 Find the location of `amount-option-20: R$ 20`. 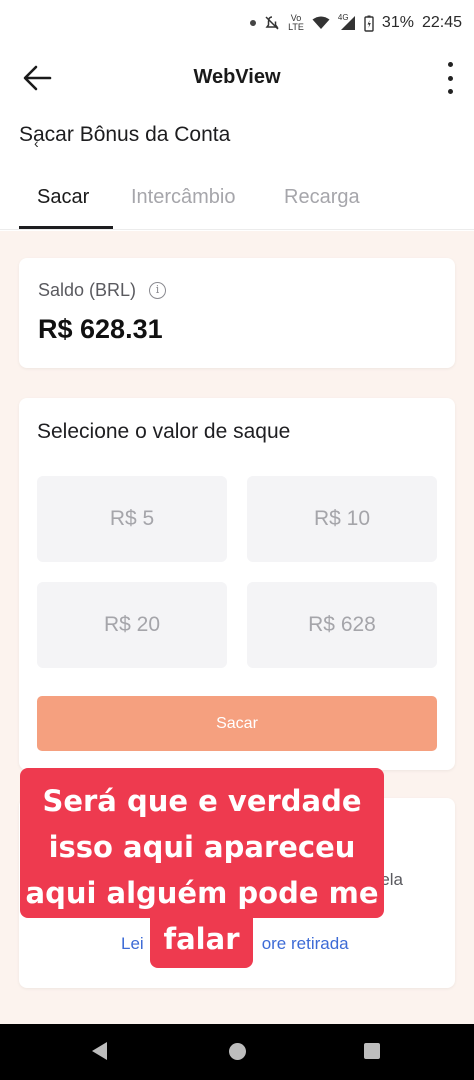

amount-option-20: R$ 20 is located at coordinates (132, 625).